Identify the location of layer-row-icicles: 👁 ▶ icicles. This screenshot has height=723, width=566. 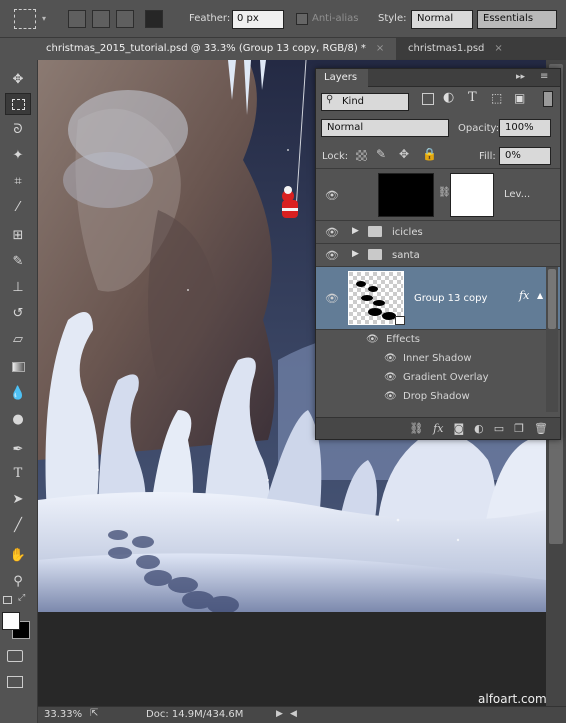
(438, 232).